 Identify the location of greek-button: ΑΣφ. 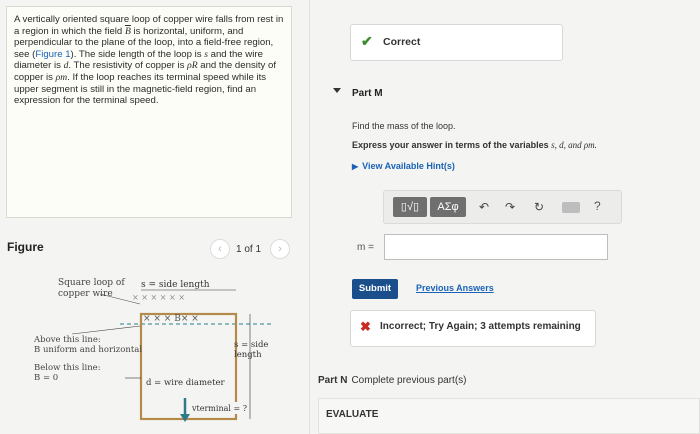
(448, 207).